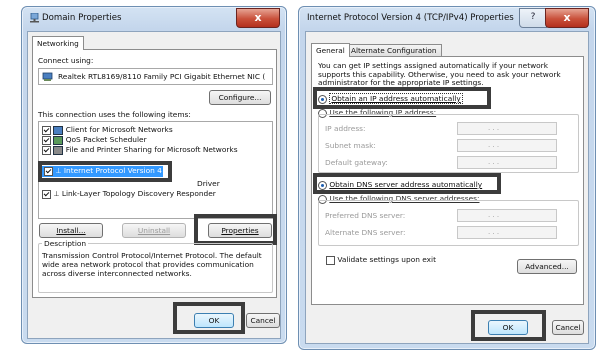 Image resolution: width=604 pixels, height=360 pixels. I want to click on highlight-obtain-ip, so click(402, 98).